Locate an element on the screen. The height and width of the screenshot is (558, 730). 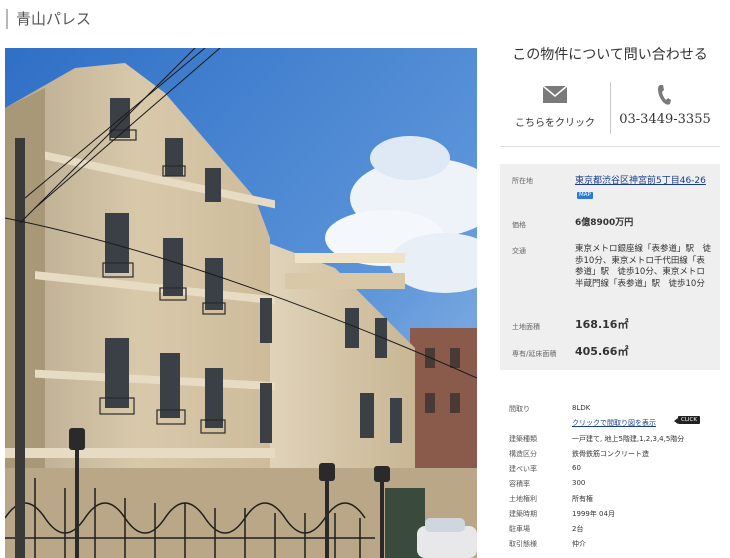
spec-label: 駐車場 is located at coordinates (519, 529).